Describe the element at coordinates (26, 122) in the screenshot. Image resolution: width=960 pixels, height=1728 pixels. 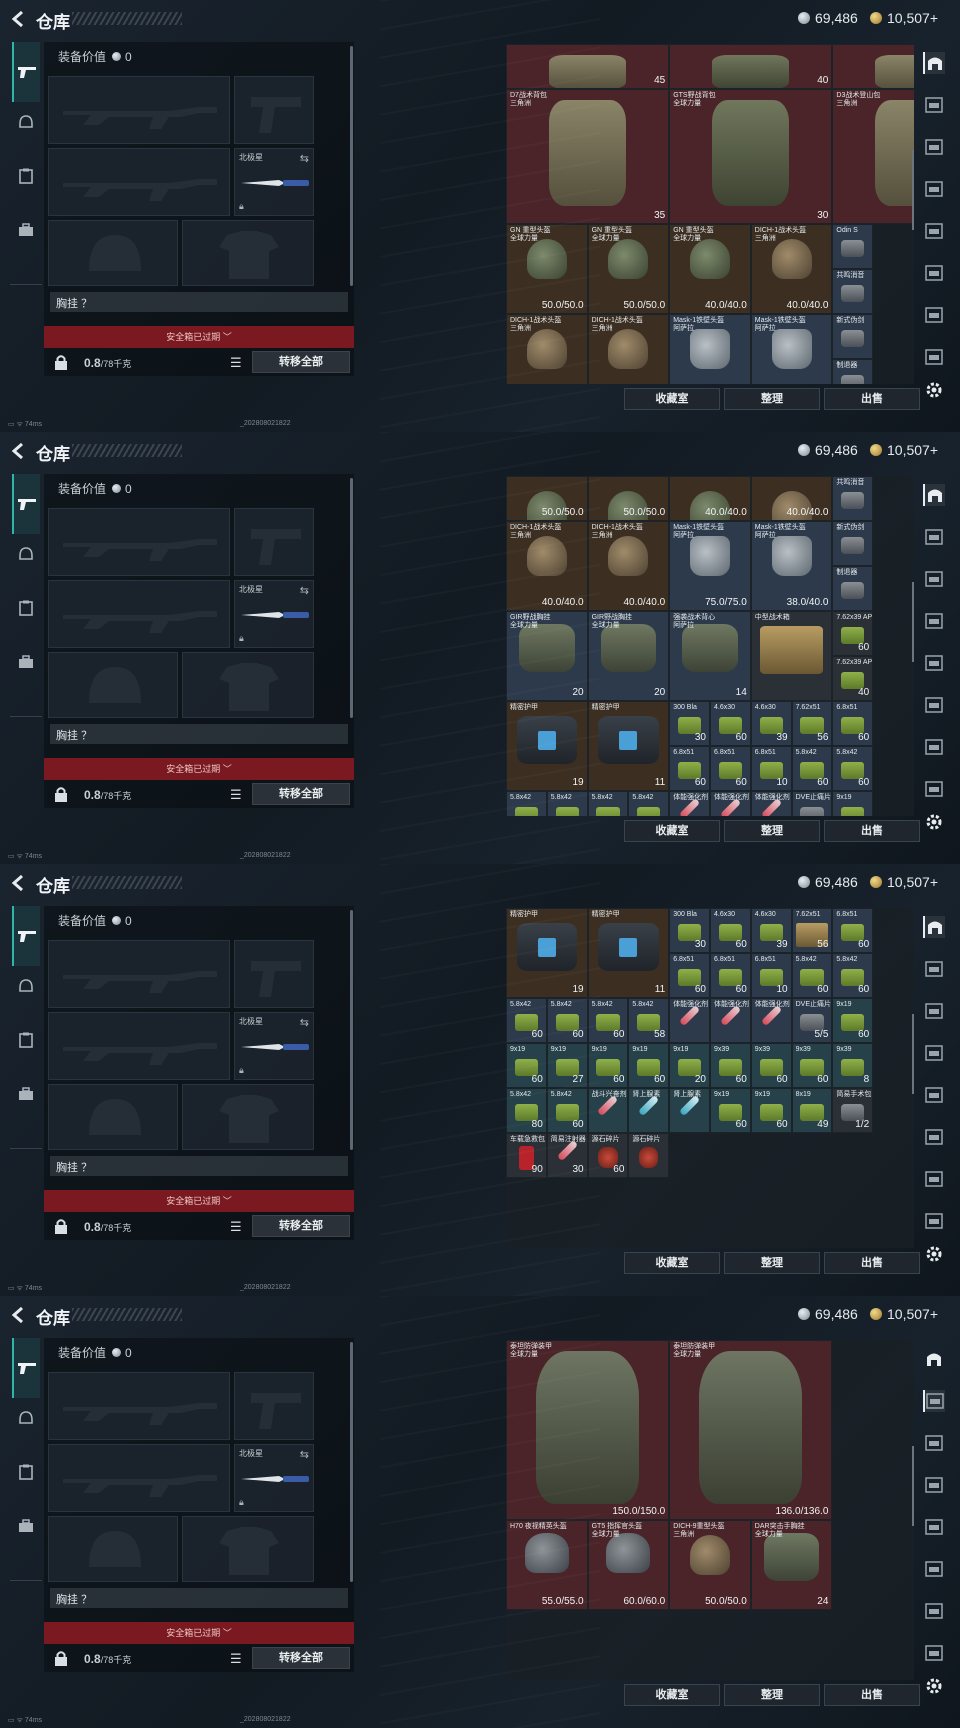
I see `tab-gear` at that location.